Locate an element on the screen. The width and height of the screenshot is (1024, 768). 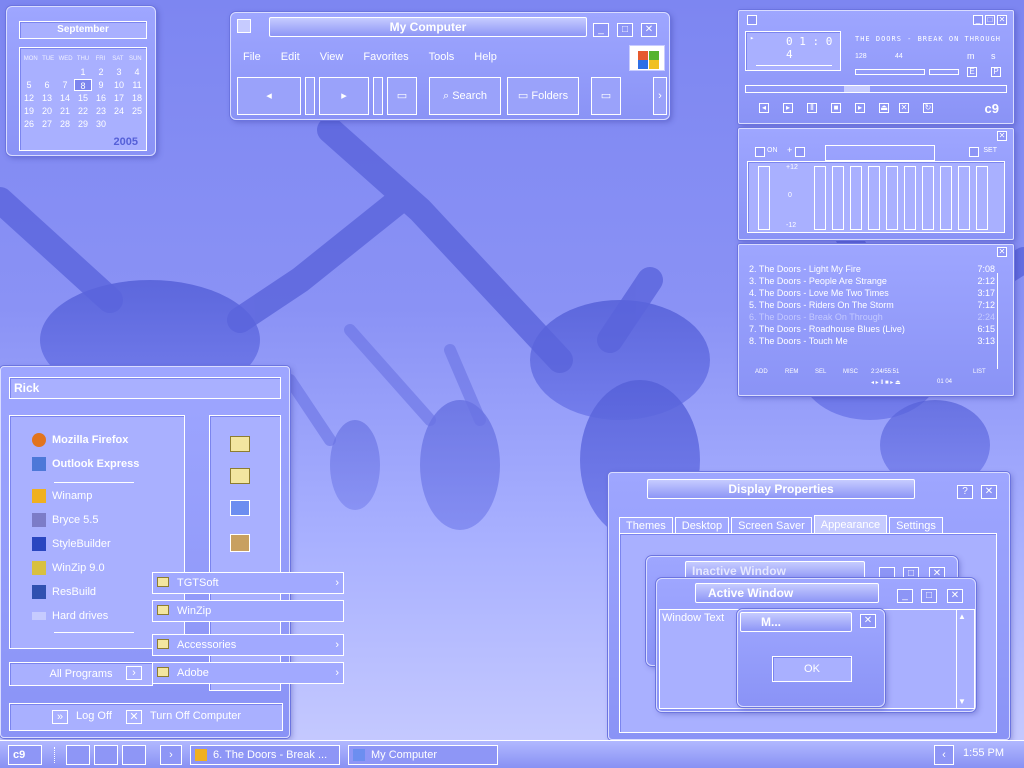
eq-toggle-button: E is located at coordinates (972, 72).